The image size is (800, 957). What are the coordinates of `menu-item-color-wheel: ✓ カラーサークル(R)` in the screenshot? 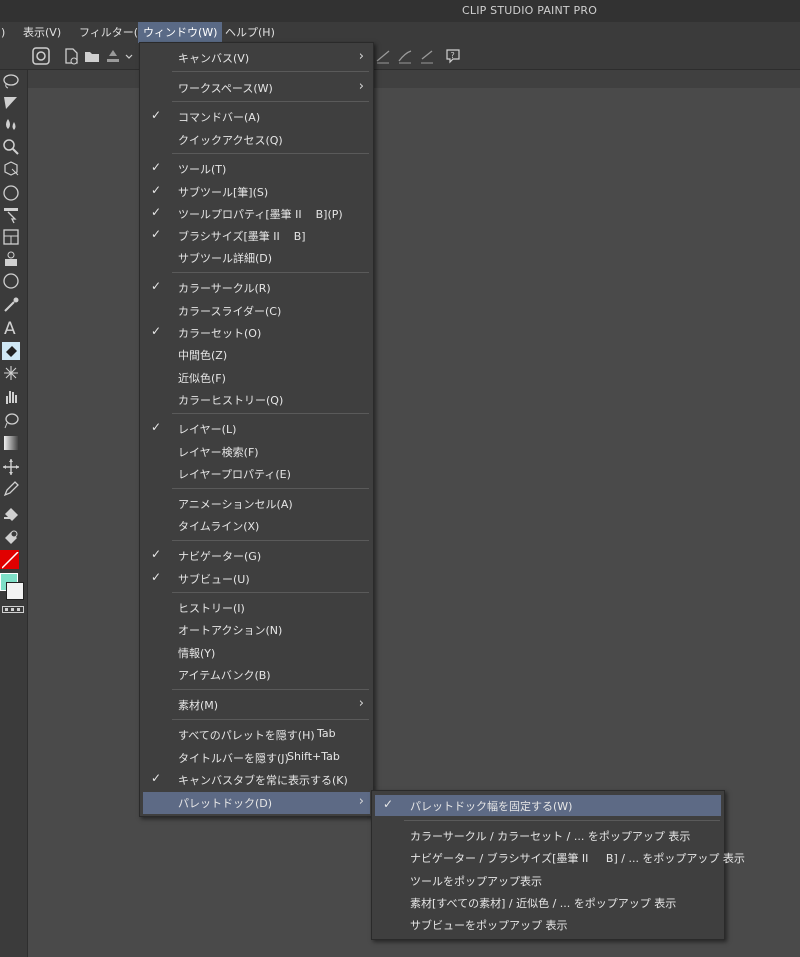 It's located at (256, 287).